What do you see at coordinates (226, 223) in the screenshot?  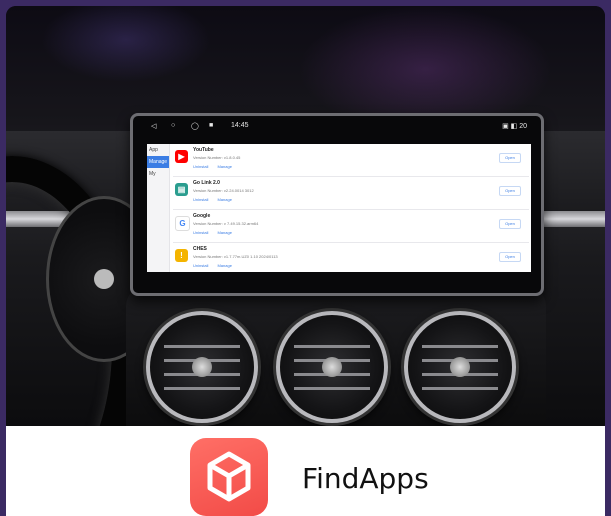 I see `app-version: Version Number: v 7.49.15.32.arm64` at bounding box center [226, 223].